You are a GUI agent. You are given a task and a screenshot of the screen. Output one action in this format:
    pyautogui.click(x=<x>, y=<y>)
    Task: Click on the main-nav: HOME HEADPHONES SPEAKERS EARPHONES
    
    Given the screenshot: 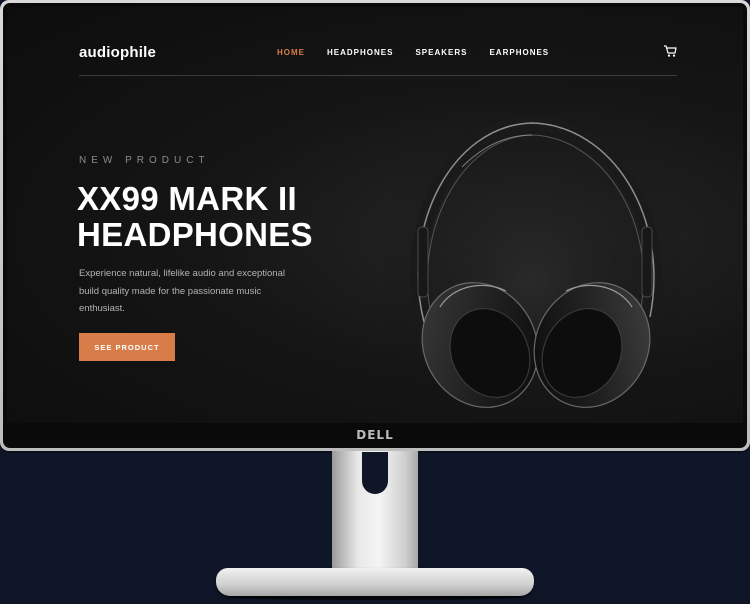 What is the action you would take?
    pyautogui.click(x=413, y=52)
    